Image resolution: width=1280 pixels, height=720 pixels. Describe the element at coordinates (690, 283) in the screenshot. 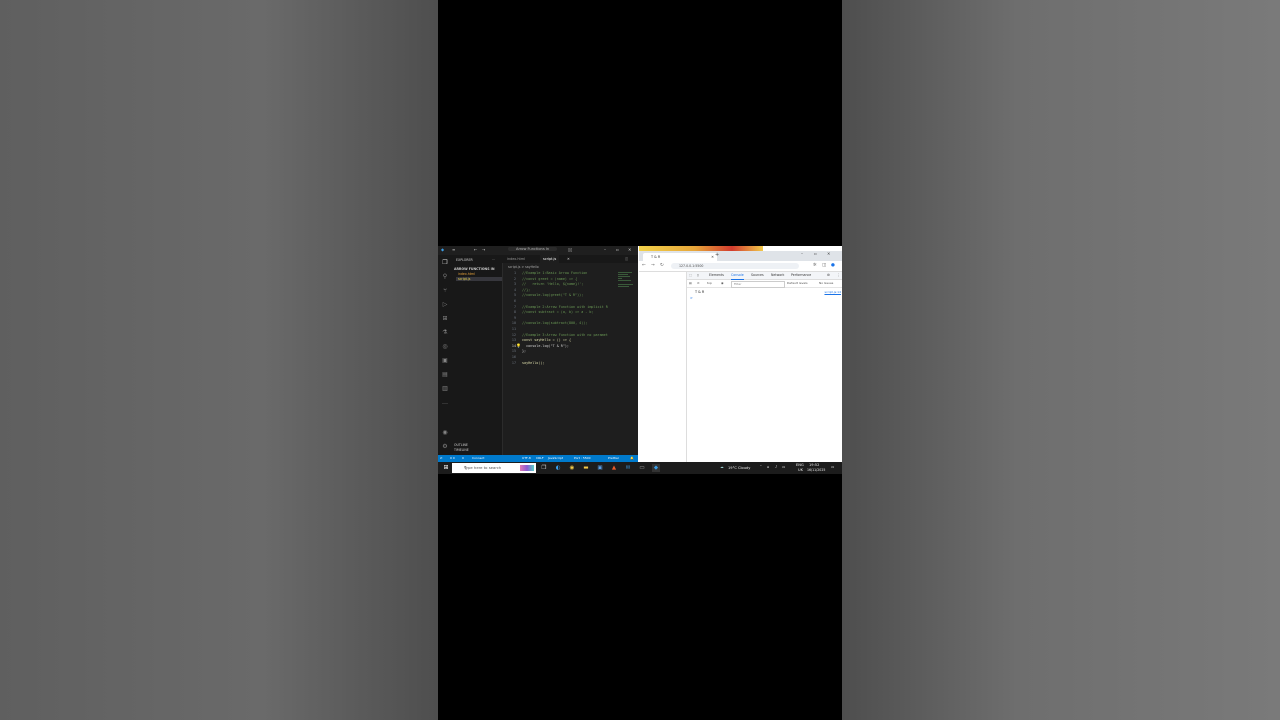

I see `sidebar-toggle-icon: ▤` at that location.